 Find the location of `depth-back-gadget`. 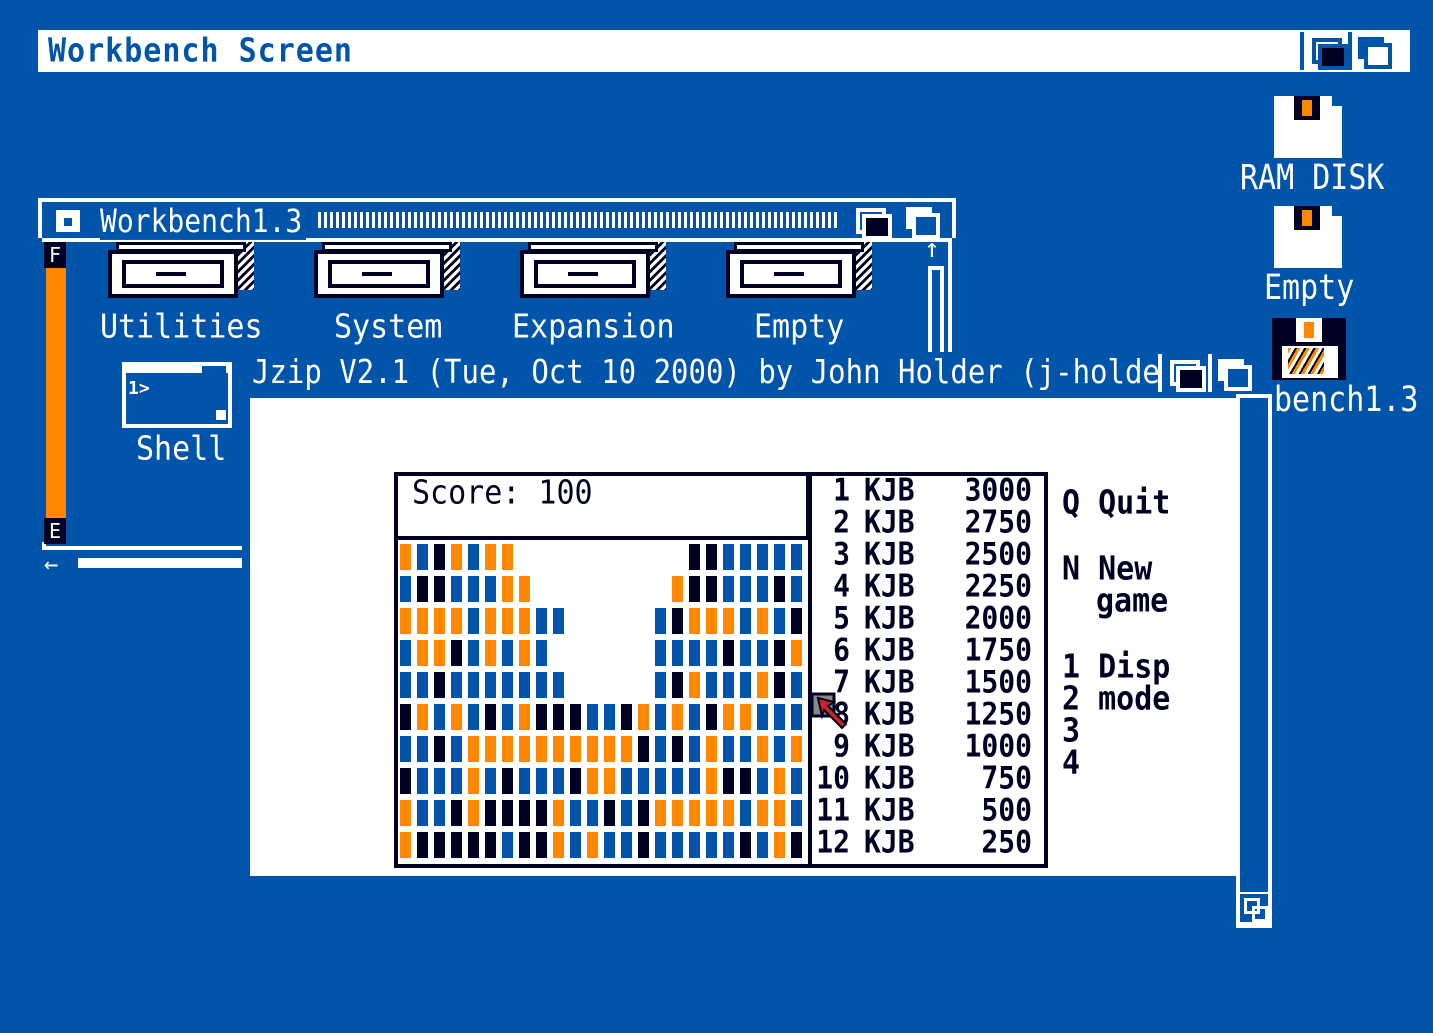

depth-back-gadget is located at coordinates (1324, 51).